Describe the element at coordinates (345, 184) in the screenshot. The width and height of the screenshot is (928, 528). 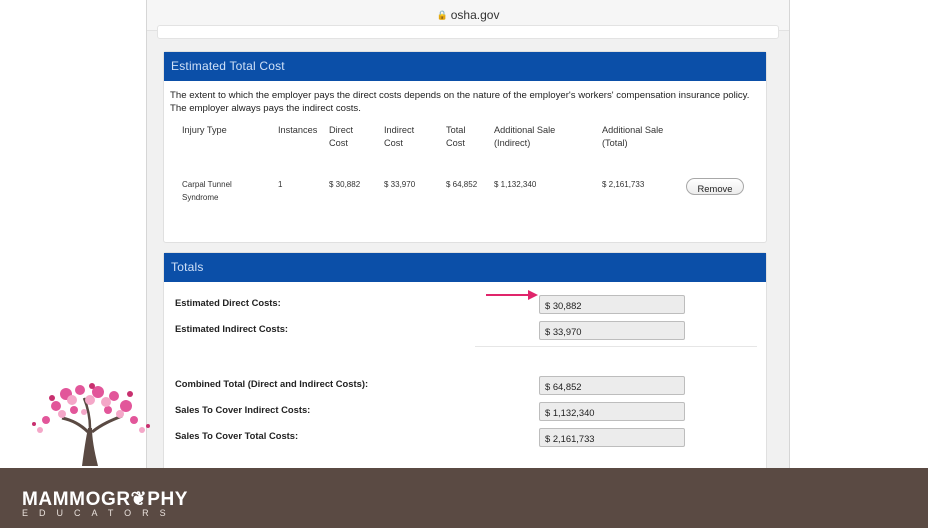
I see `cell-direct-cost: $ 30,882` at that location.